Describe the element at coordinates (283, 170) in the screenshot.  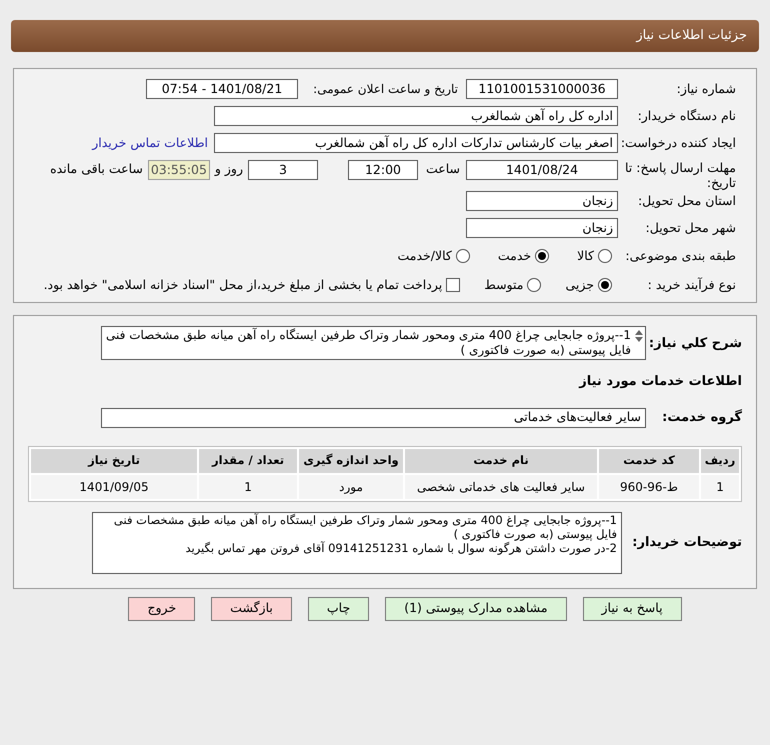
I see `text-field: 3` at that location.